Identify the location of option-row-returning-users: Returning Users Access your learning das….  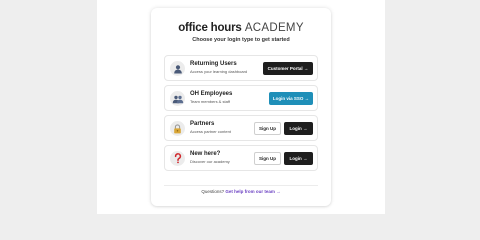
(241, 68).